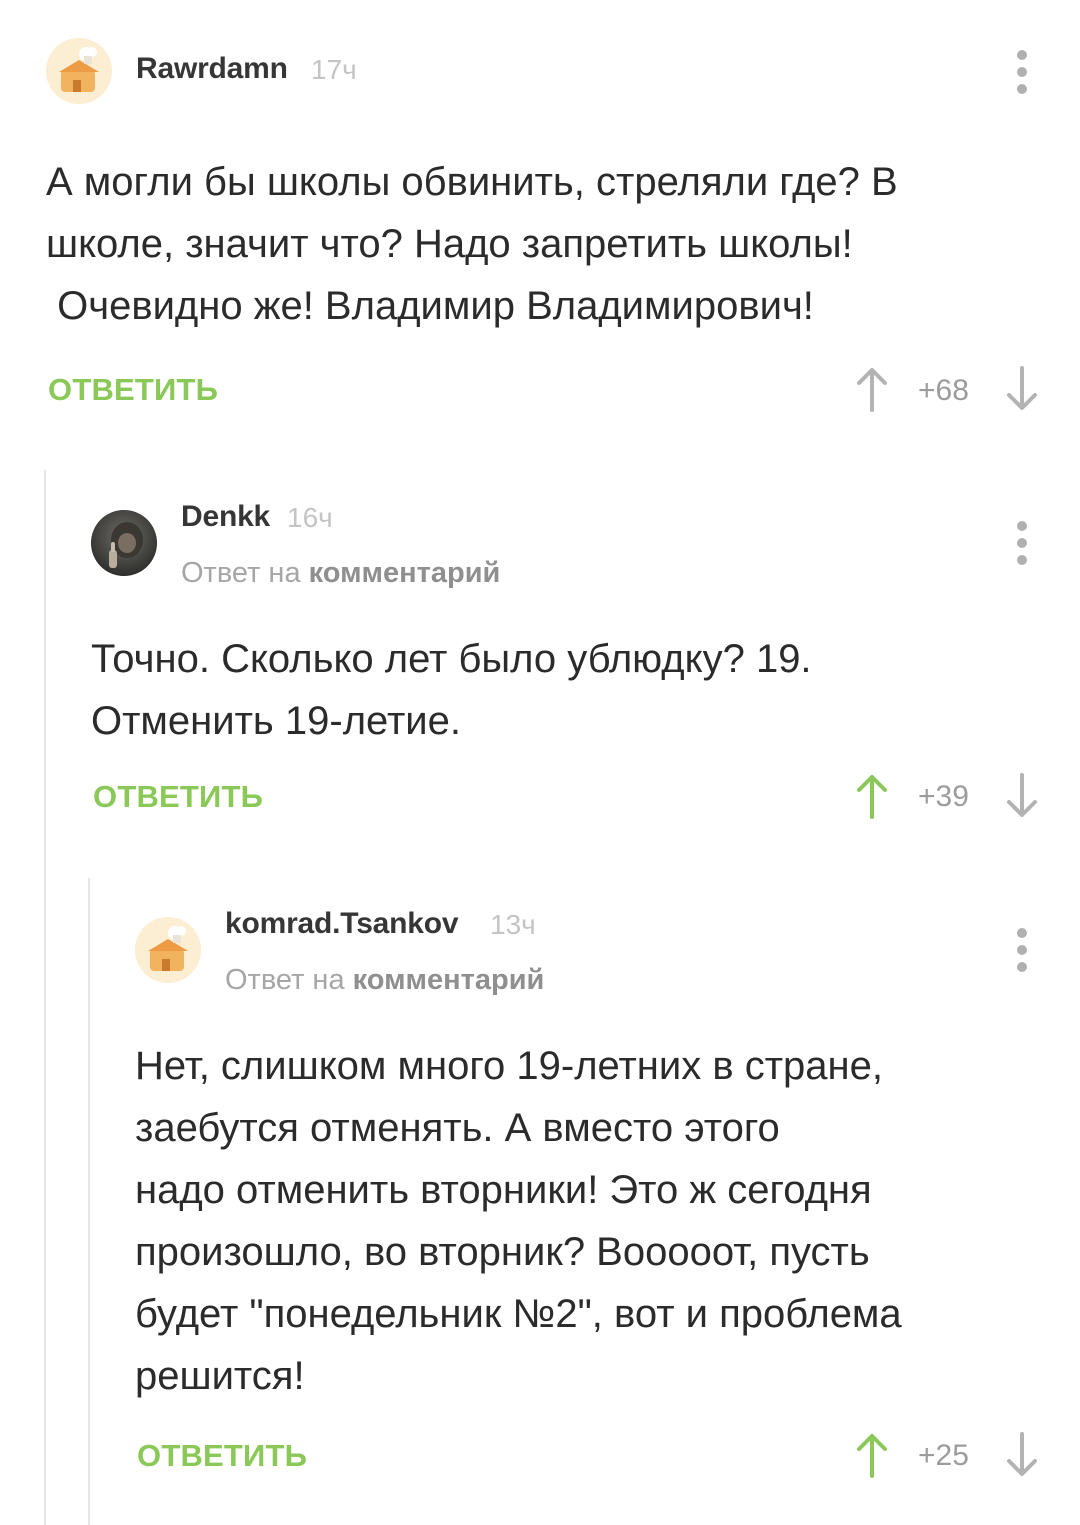 The height and width of the screenshot is (1525, 1080). What do you see at coordinates (310, 517) in the screenshot?
I see `comment-time: 16ч` at bounding box center [310, 517].